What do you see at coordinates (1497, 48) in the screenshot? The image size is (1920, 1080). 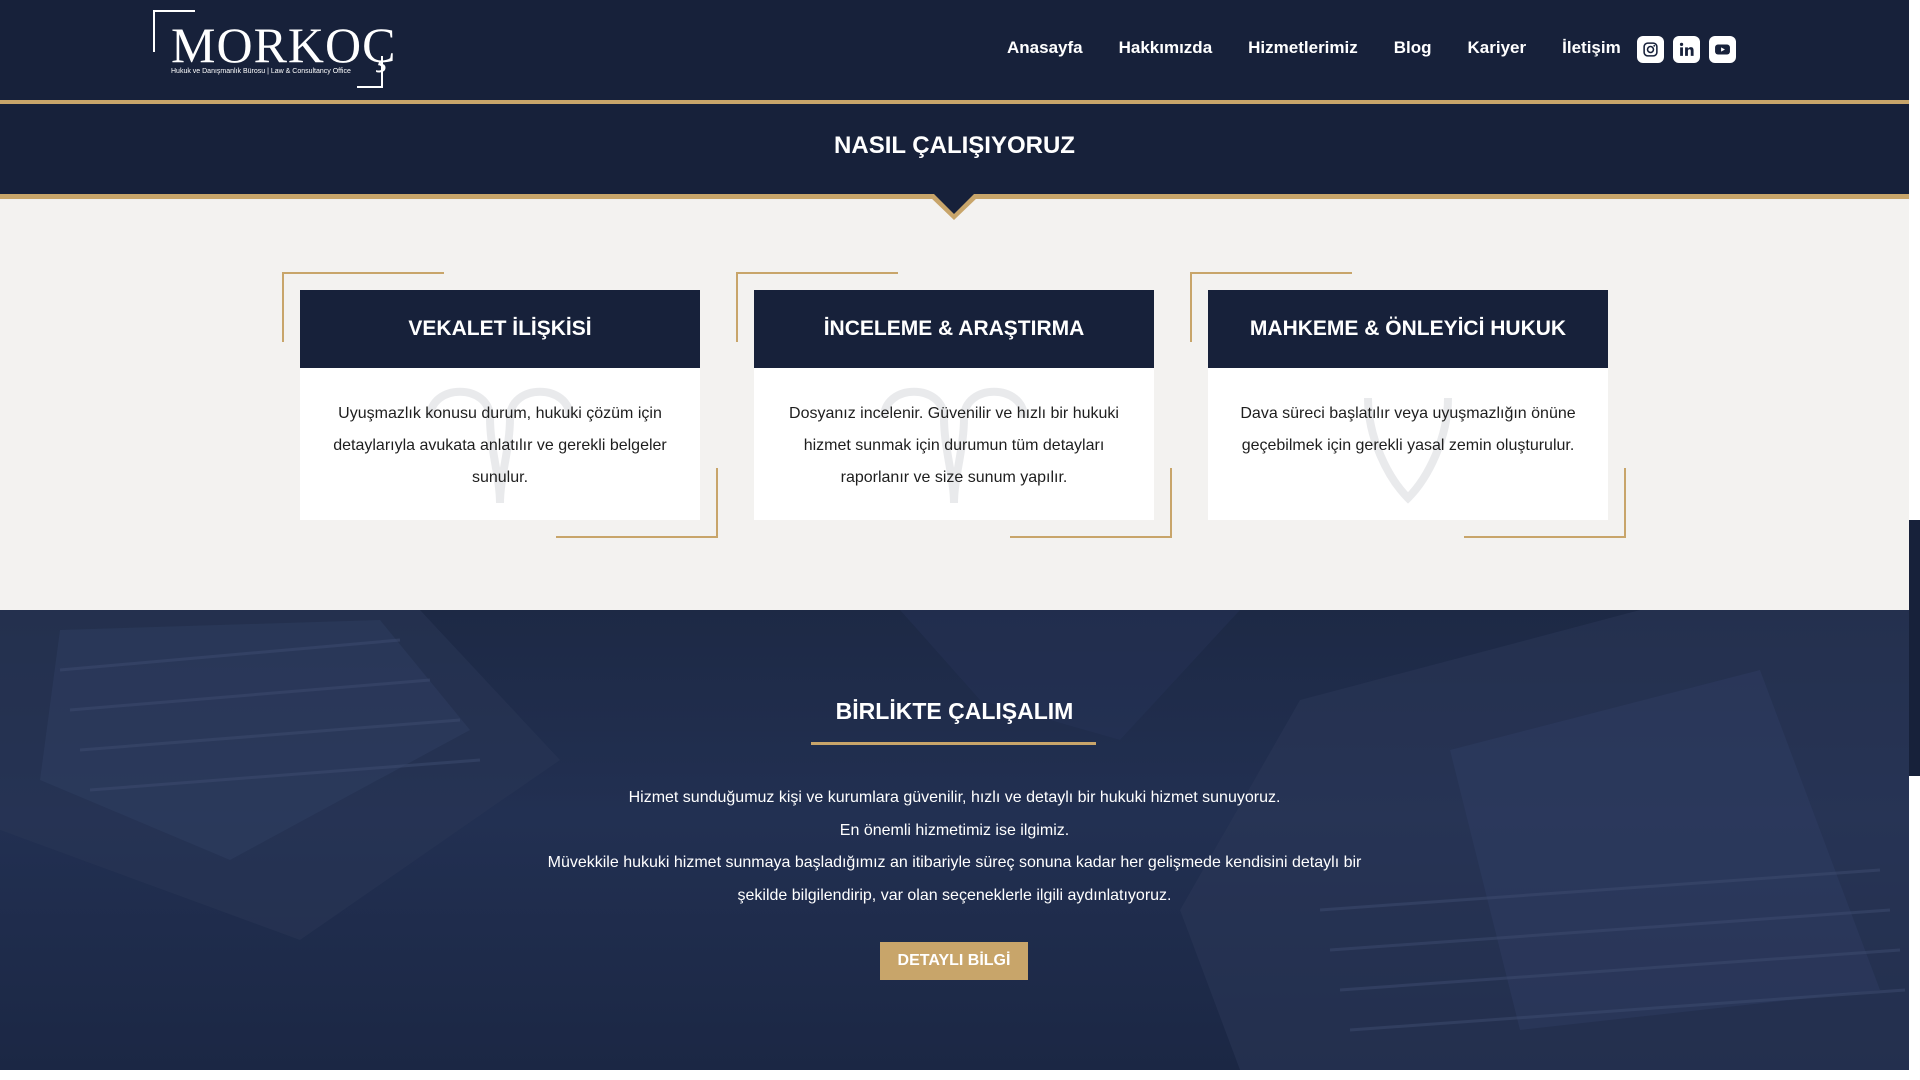 I see `nav-link-kariyer: Kariyer` at bounding box center [1497, 48].